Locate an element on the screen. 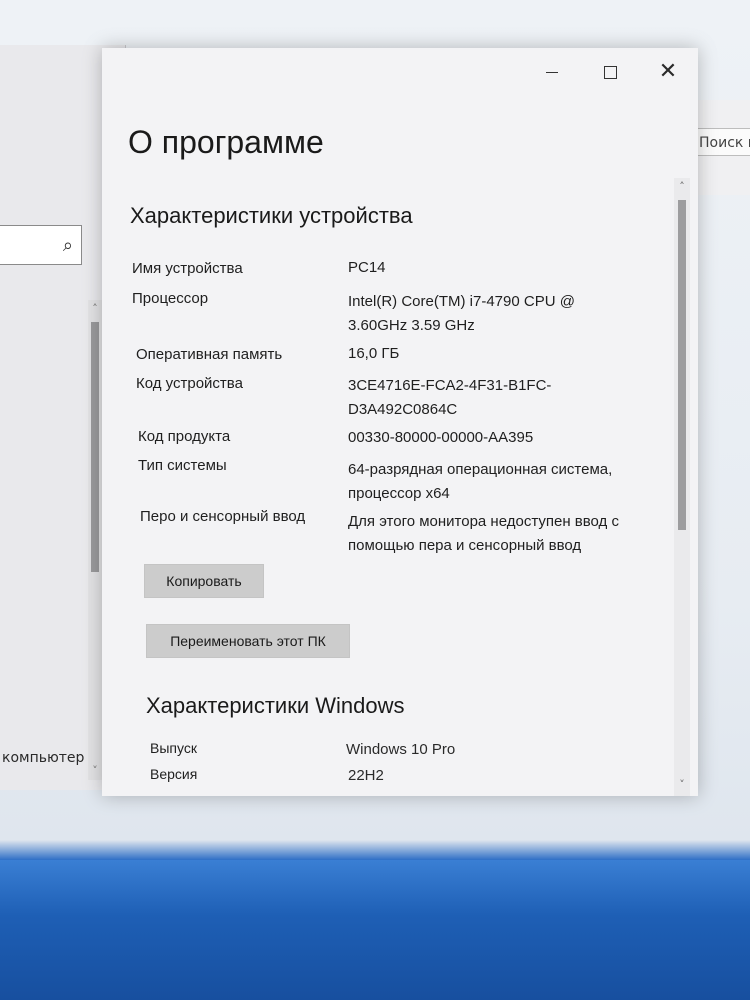 The image size is (750, 1000). title-bar: ✕ is located at coordinates (400, 72).